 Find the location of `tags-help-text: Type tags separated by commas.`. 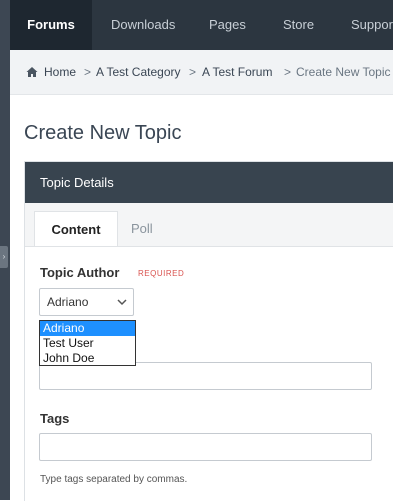

tags-help-text: Type tags separated by commas. is located at coordinates (114, 479).